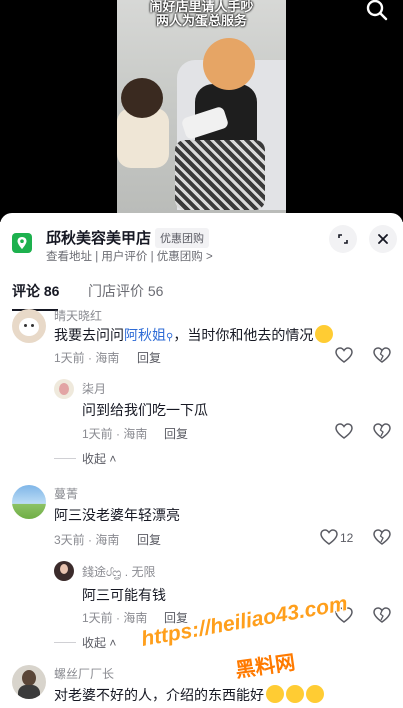 The height and width of the screenshot is (708, 403). Describe the element at coordinates (66, 493) in the screenshot. I see `comment-username: 蔓菁` at that location.